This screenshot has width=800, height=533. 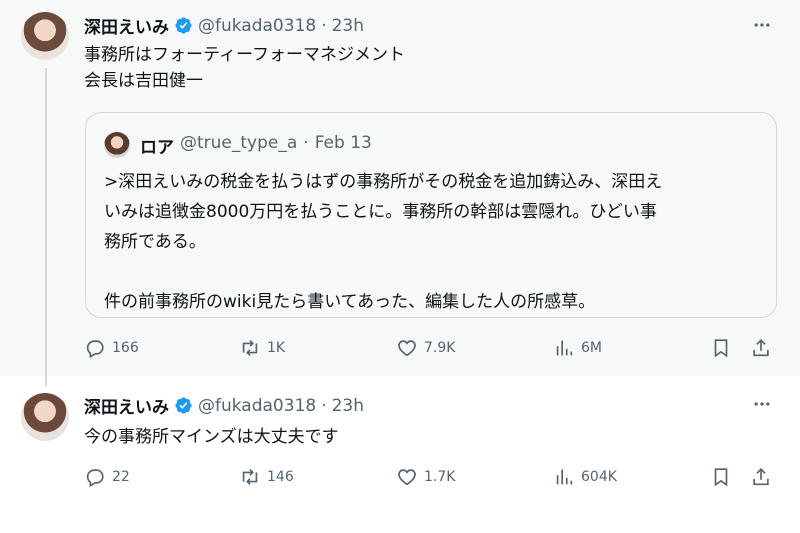 I want to click on quoted-handle: @true_type_a, so click(x=239, y=143).